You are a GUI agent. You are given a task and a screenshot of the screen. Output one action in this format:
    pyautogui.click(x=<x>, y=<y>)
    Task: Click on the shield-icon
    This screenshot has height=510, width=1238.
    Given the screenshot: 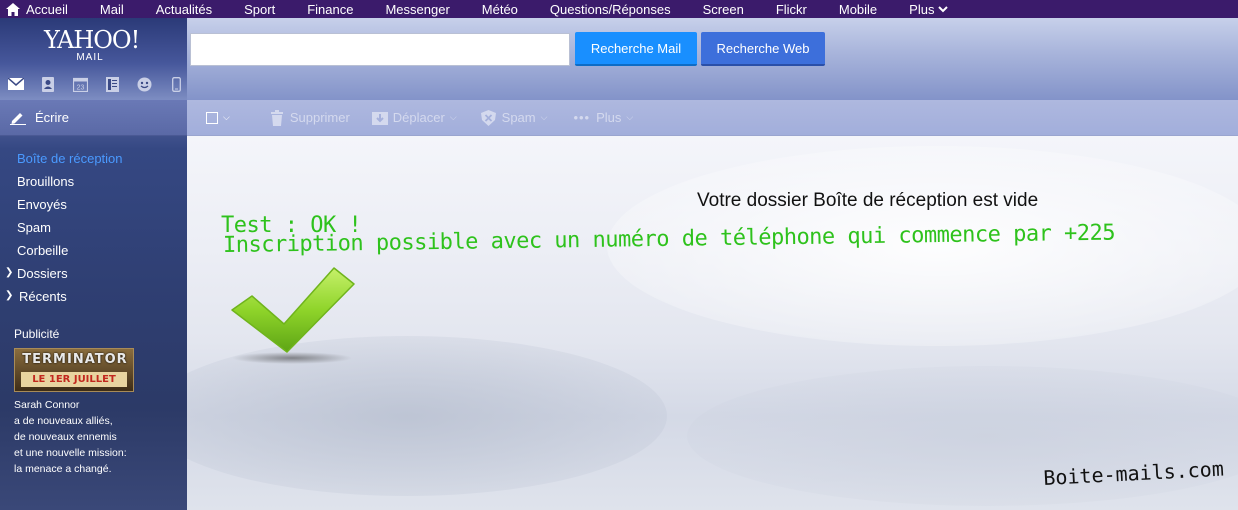 What is the action you would take?
    pyautogui.click(x=488, y=117)
    